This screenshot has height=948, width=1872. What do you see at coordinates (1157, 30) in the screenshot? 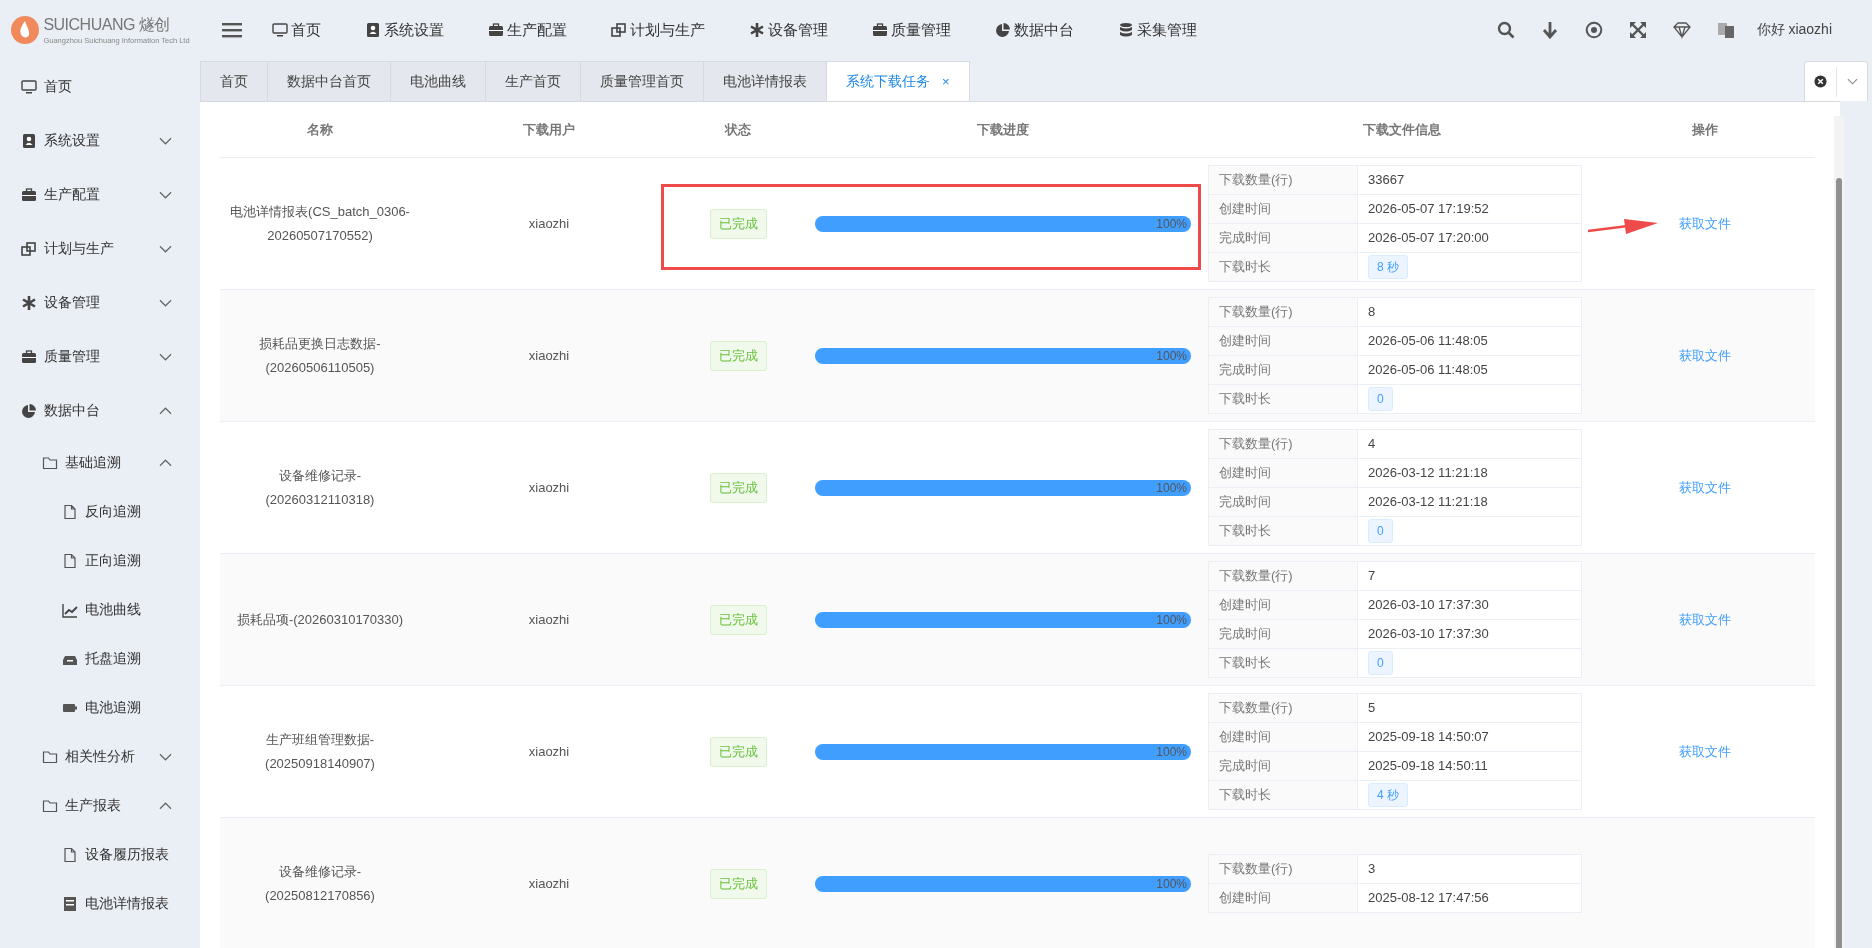
I see `nav-menu-item: 采集管理` at bounding box center [1157, 30].